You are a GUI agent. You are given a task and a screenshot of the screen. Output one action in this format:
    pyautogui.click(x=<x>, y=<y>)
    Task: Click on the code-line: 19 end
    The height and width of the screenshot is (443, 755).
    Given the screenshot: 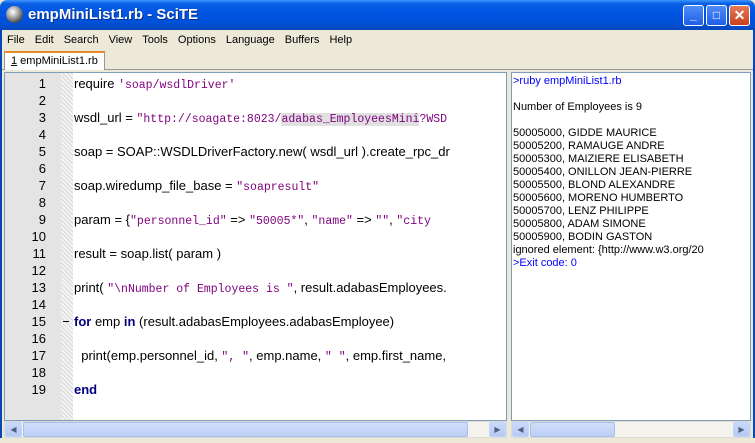 What is the action you would take?
    pyautogui.click(x=255, y=389)
    